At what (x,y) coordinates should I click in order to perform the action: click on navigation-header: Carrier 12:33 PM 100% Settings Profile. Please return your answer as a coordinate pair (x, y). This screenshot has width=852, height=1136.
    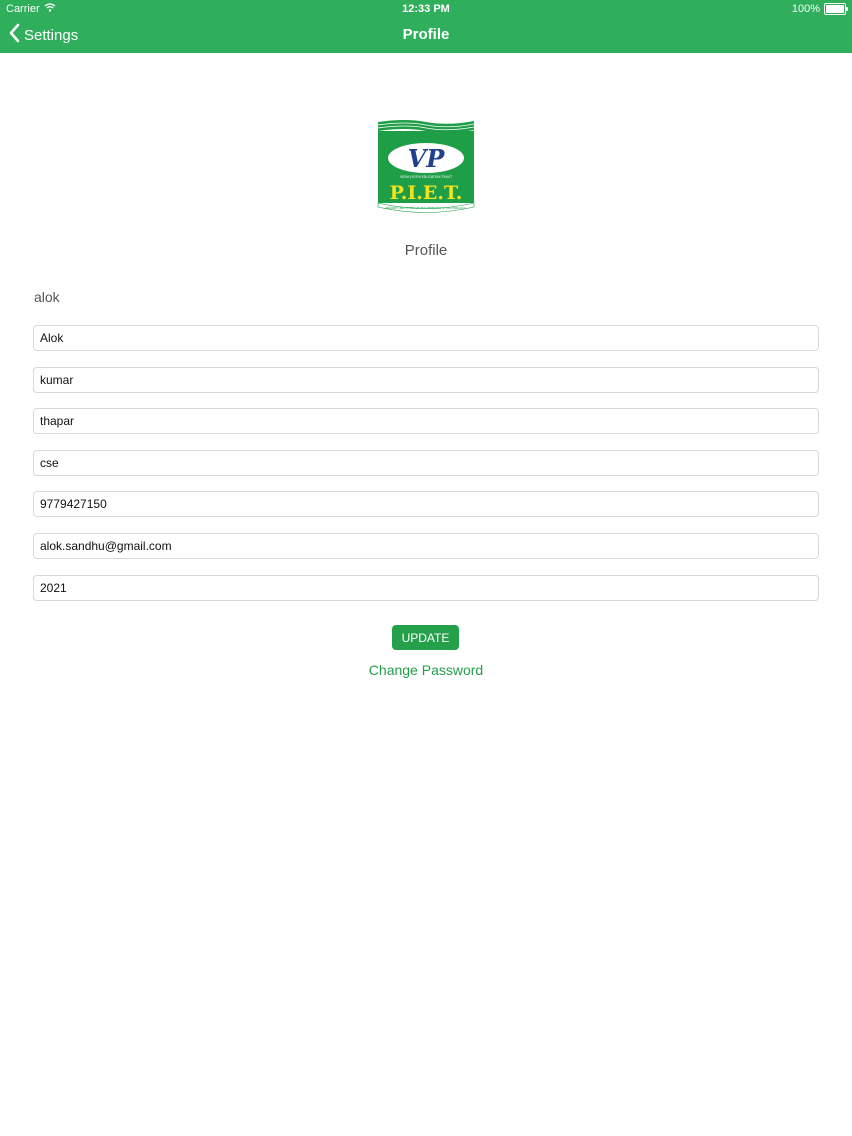
    Looking at the image, I should click on (426, 26).